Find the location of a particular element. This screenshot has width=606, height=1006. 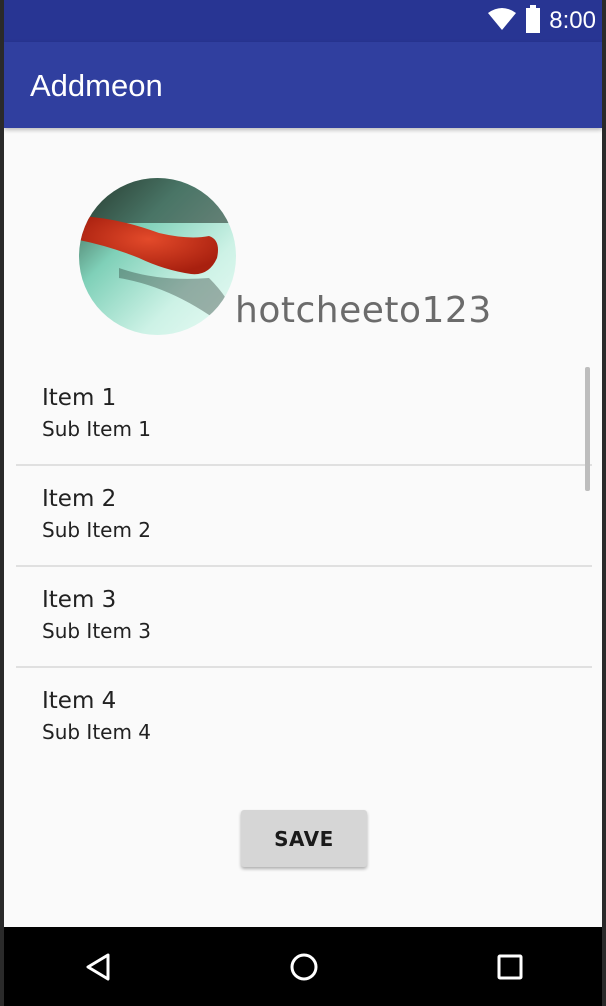

avatar is located at coordinates (157, 256).